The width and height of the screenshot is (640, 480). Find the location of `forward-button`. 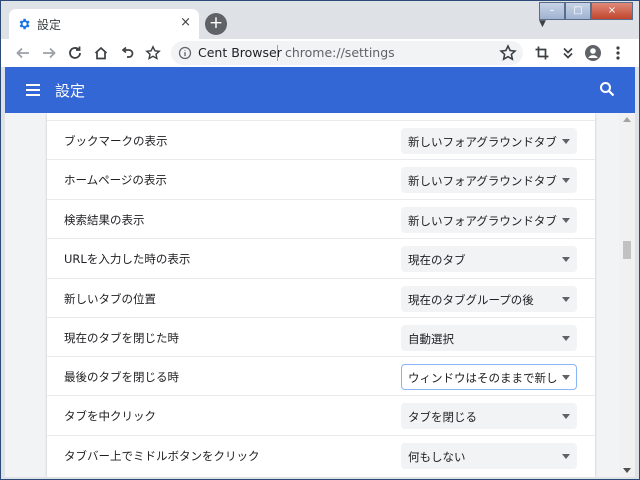

forward-button is located at coordinates (49, 53).